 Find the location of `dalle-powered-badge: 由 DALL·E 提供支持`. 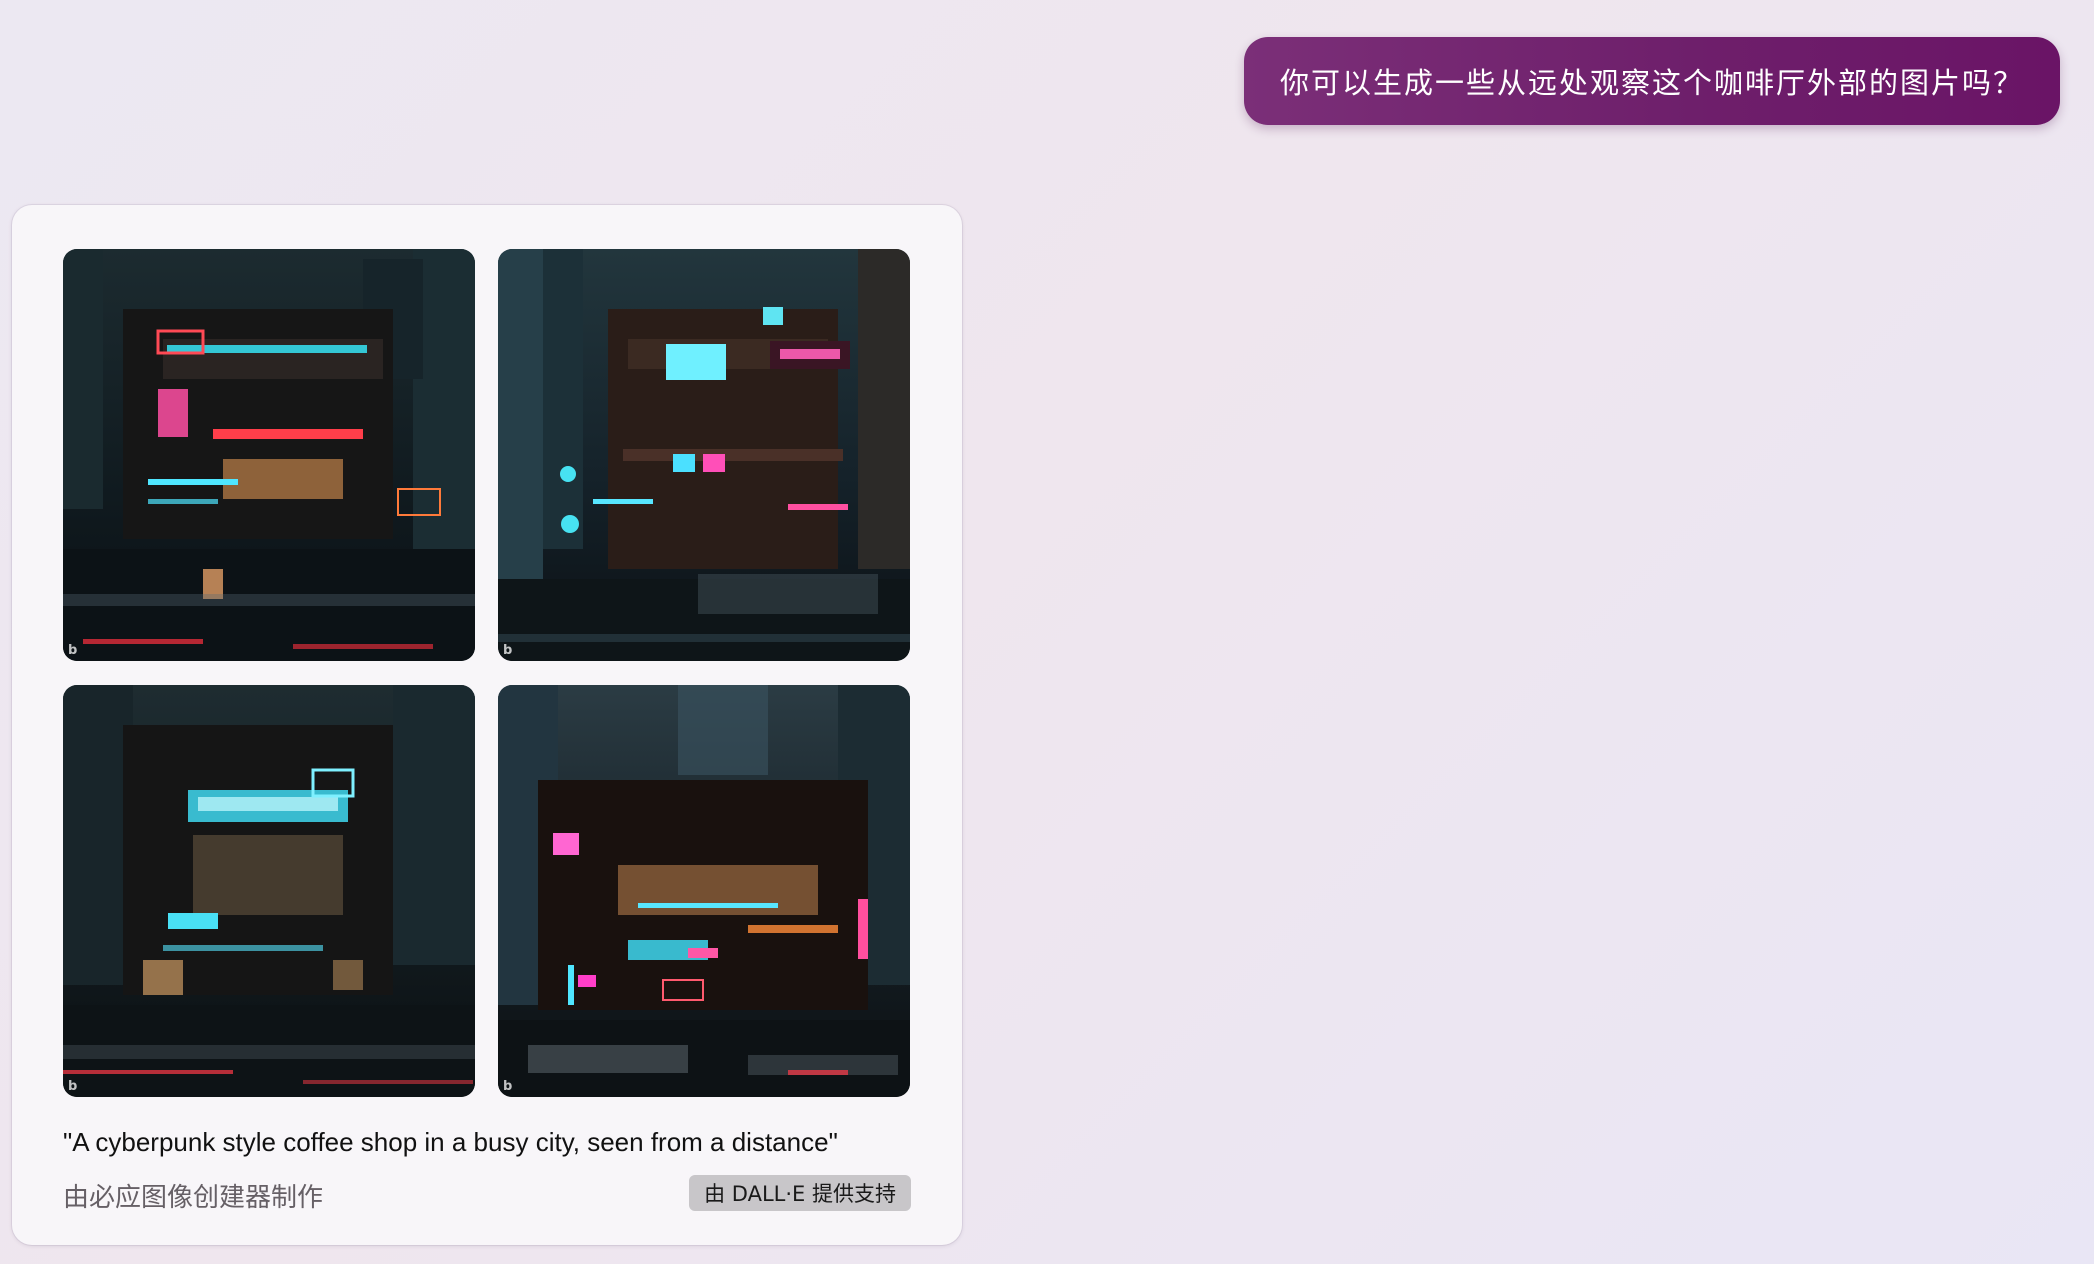

dalle-powered-badge: 由 DALL·E 提供支持 is located at coordinates (800, 1193).